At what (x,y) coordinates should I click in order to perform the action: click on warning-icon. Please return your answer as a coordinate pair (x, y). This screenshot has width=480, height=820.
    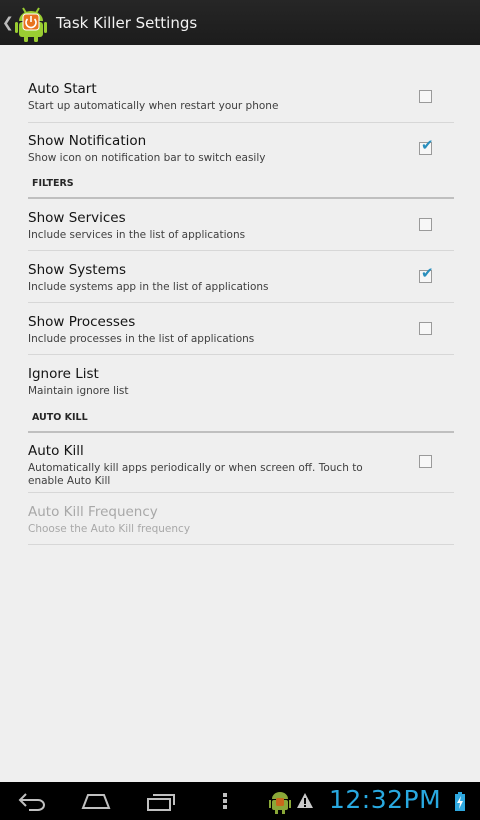
    Looking at the image, I should click on (305, 803).